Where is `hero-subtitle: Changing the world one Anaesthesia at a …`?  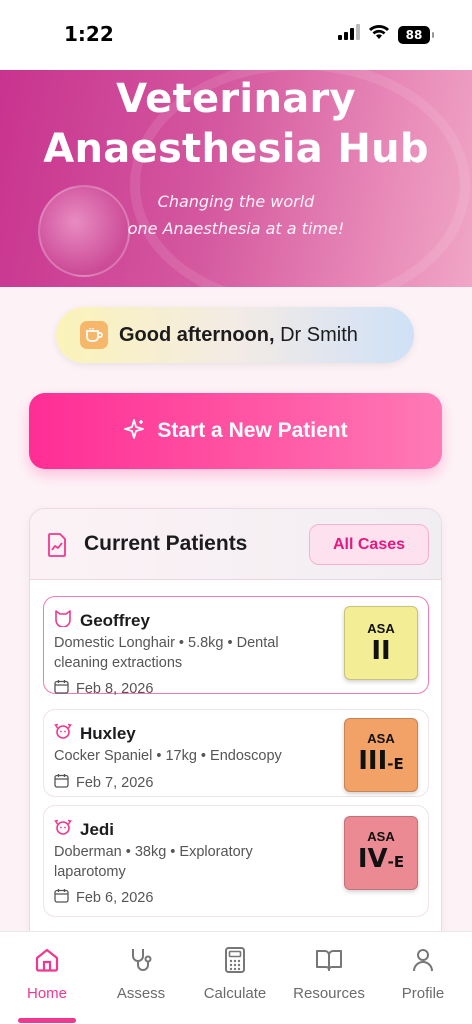
hero-subtitle: Changing the world one Anaesthesia at a … is located at coordinates (236, 215).